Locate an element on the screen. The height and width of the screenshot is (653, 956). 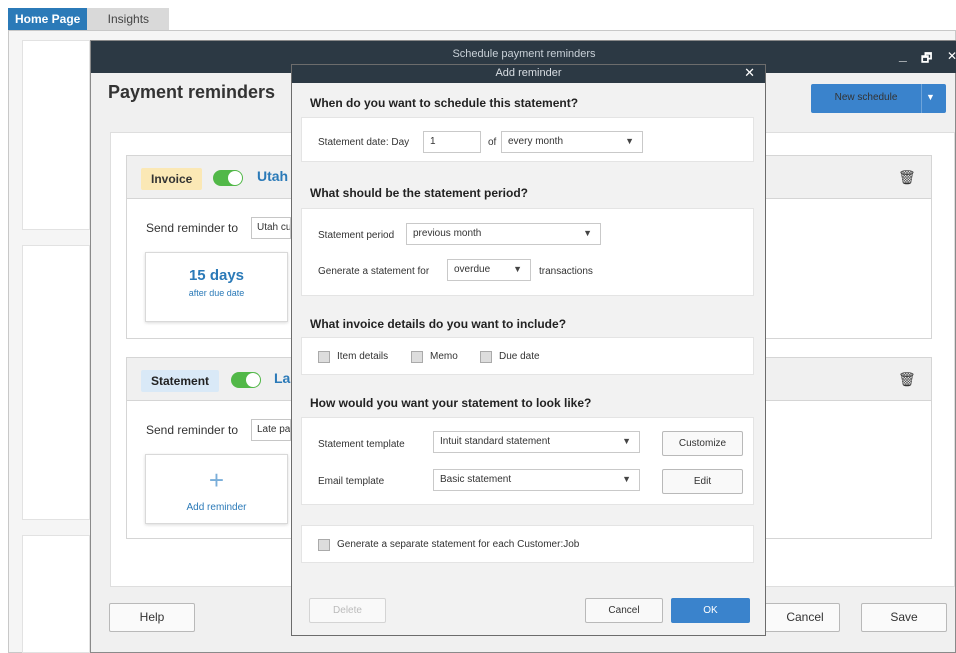
close-icon: ✕ is located at coordinates (749, 73).